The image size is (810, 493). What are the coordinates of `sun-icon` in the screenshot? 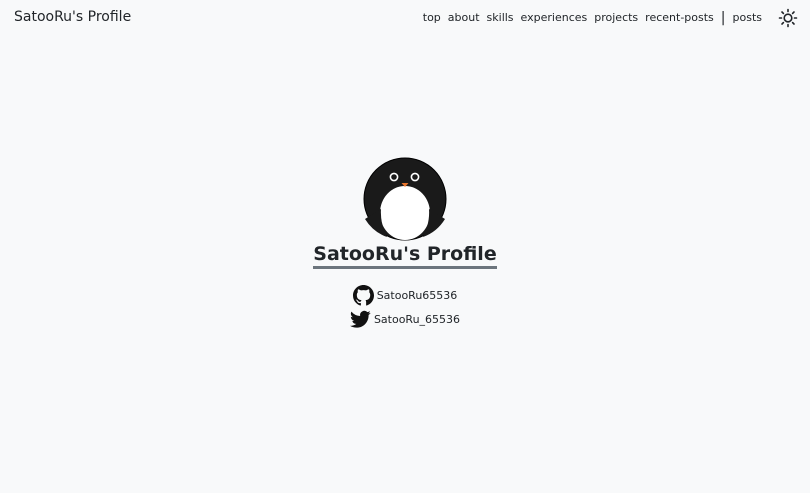 It's located at (788, 18).